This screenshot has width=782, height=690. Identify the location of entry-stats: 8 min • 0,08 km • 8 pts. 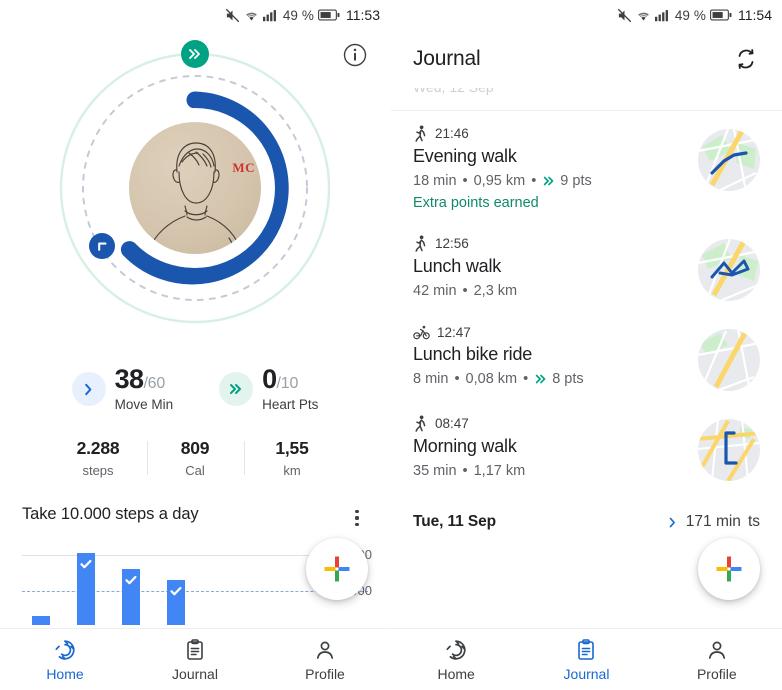
(549, 379).